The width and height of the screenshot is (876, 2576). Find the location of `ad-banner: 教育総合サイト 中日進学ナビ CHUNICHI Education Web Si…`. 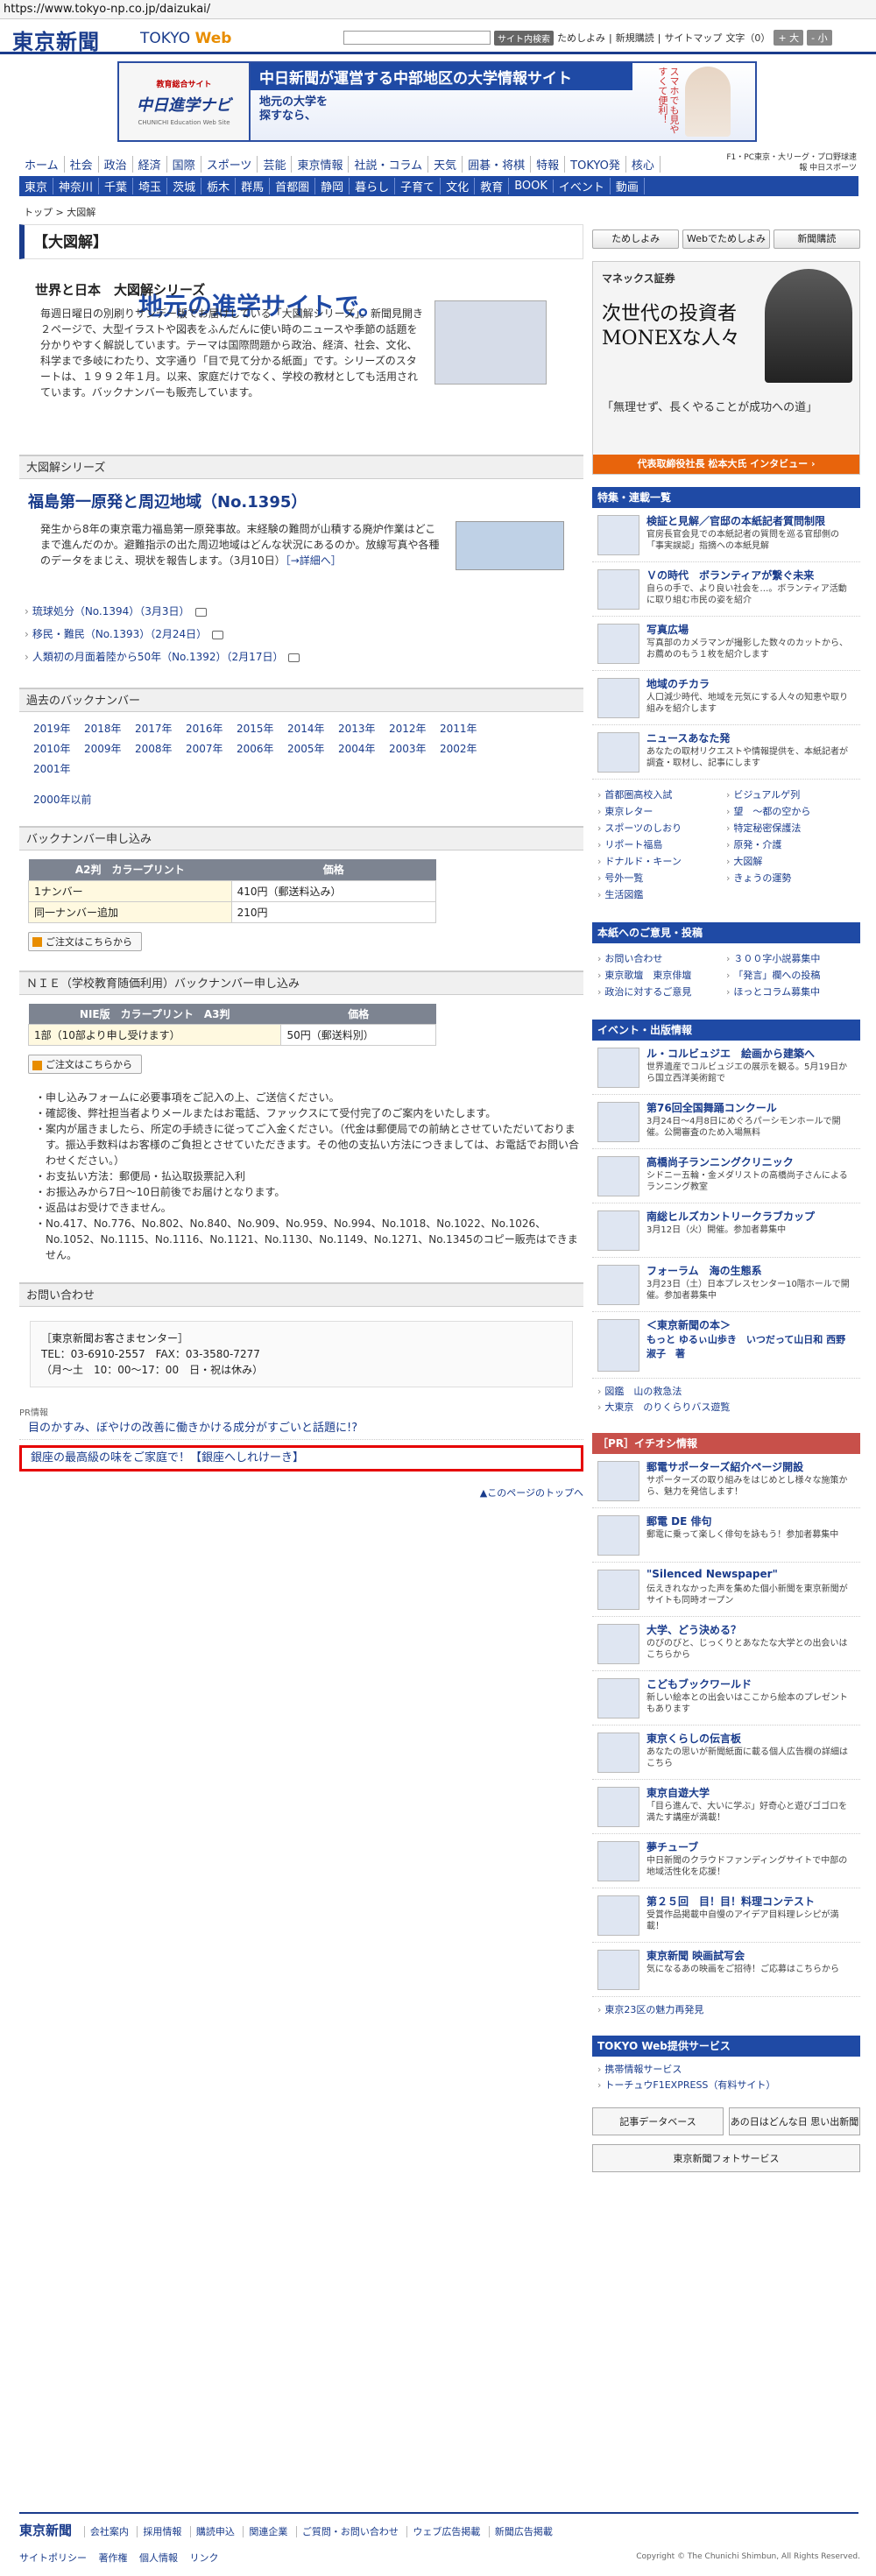

ad-banner: 教育総合サイト 中日進学ナビ CHUNICHI Education Web Si… is located at coordinates (437, 191).